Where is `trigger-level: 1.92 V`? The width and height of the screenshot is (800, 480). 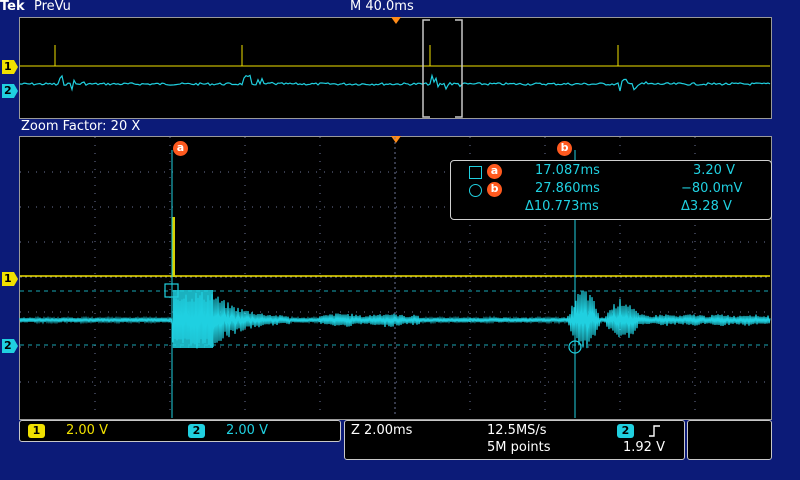 trigger-level: 1.92 V is located at coordinates (644, 447).